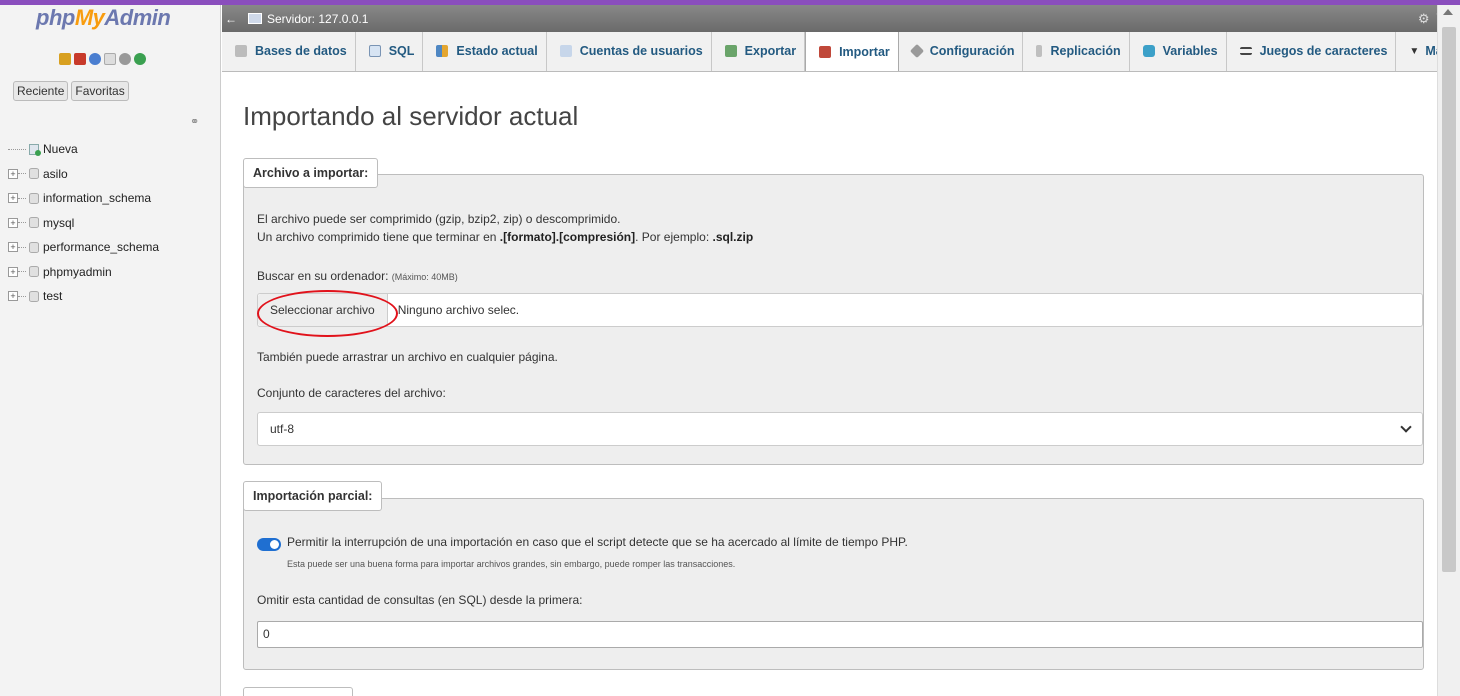  Describe the element at coordinates (424, 277) in the screenshot. I see `max-size-note: (Máximo: 40MB)` at that location.